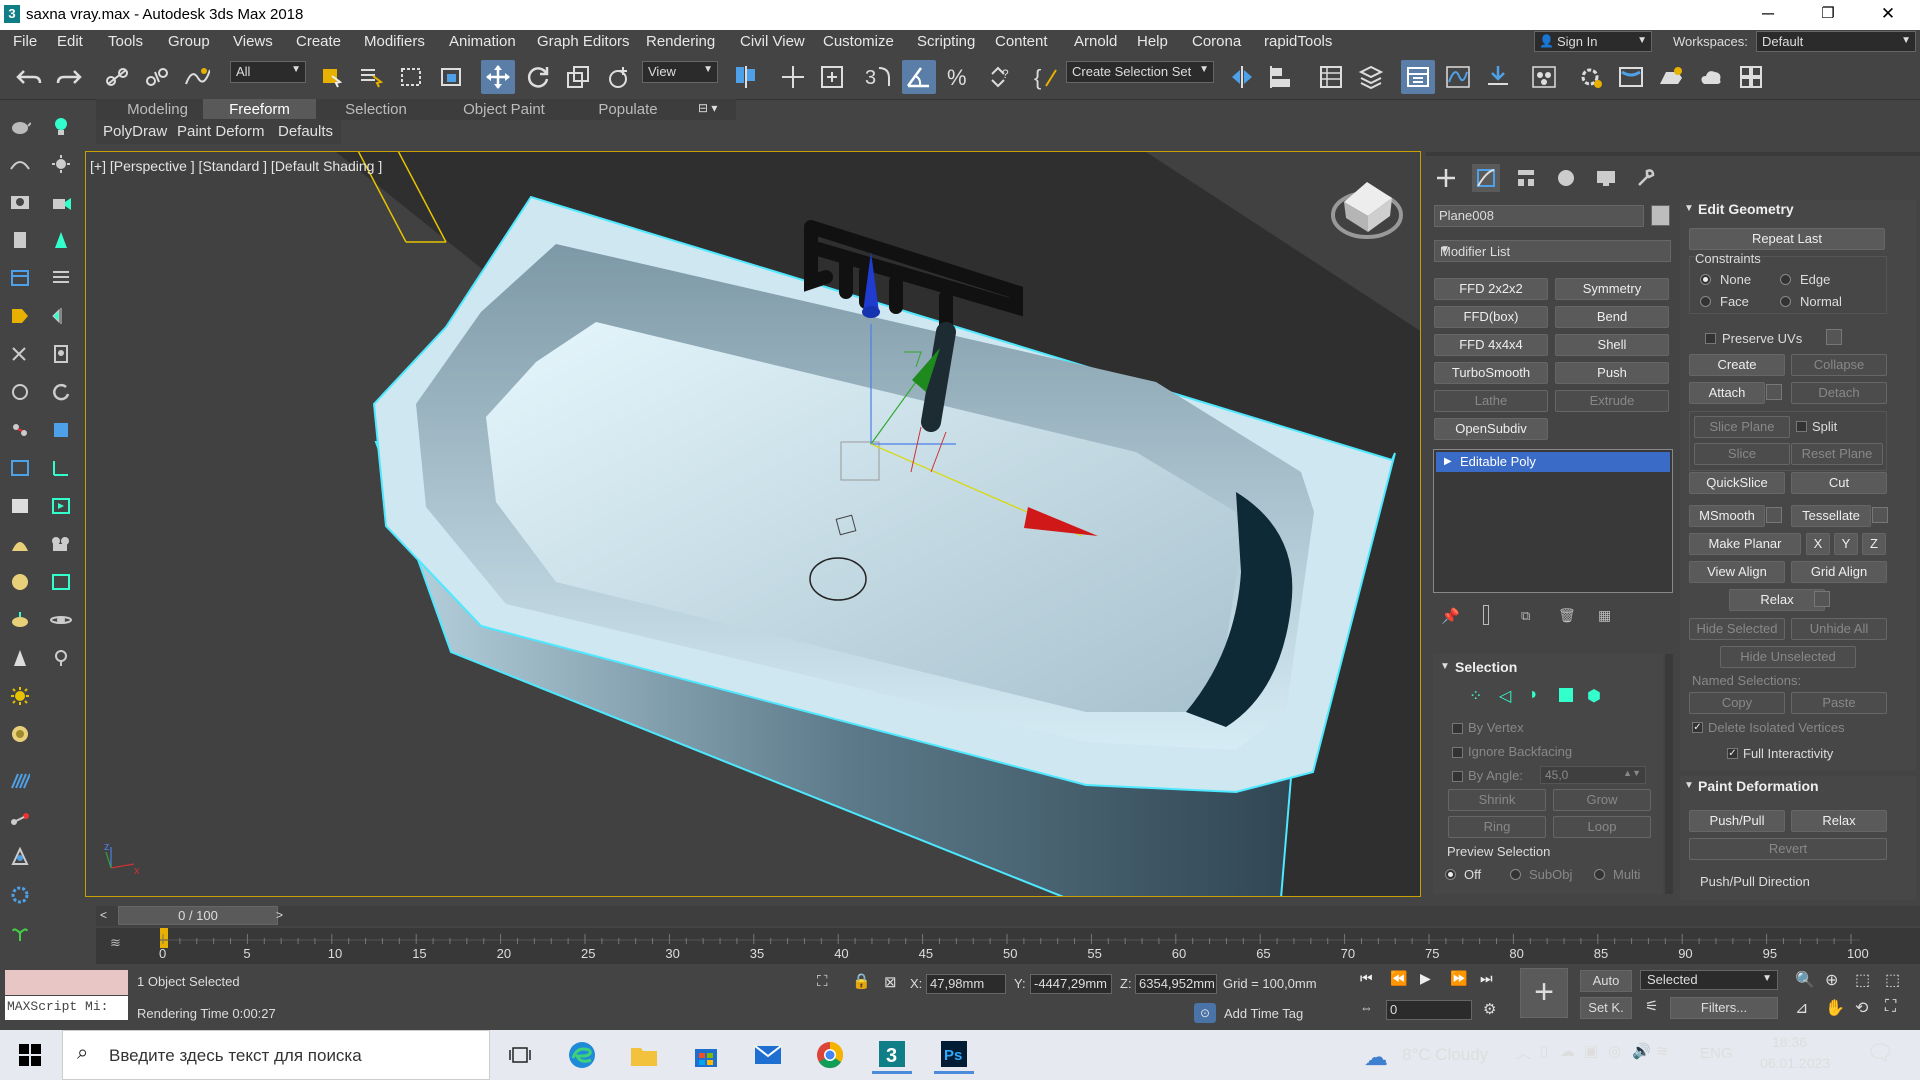  I want to click on relax-settings-button, so click(1822, 599).